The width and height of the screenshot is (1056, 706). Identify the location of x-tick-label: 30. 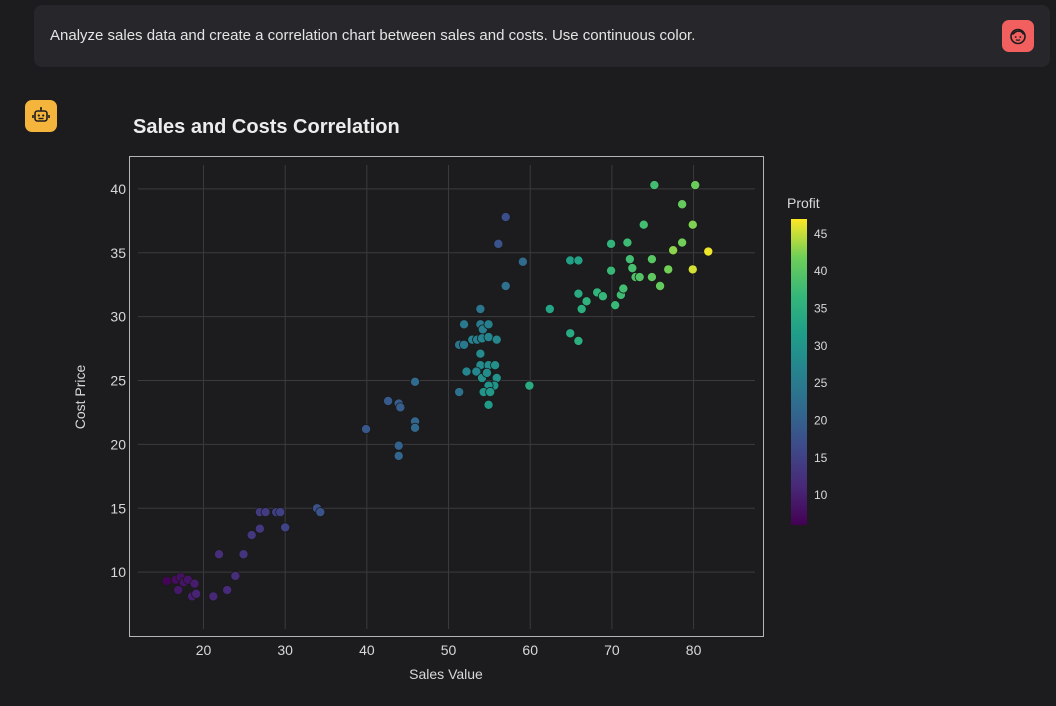
(285, 650).